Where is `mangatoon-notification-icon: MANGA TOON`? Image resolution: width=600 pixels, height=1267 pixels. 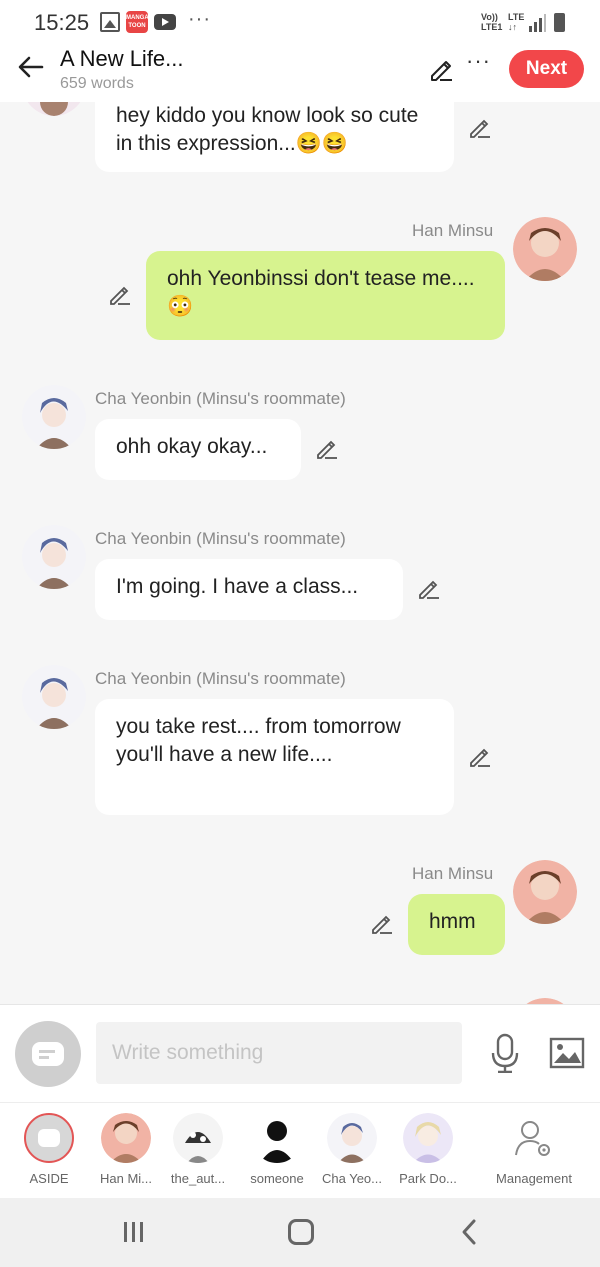
mangatoon-notification-icon: MANGA TOON is located at coordinates (137, 22).